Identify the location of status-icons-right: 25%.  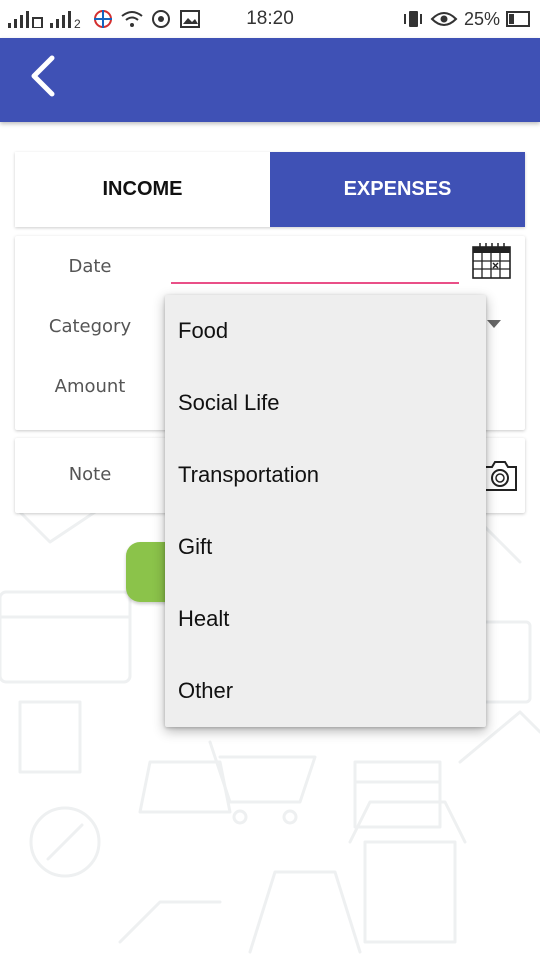
(467, 19).